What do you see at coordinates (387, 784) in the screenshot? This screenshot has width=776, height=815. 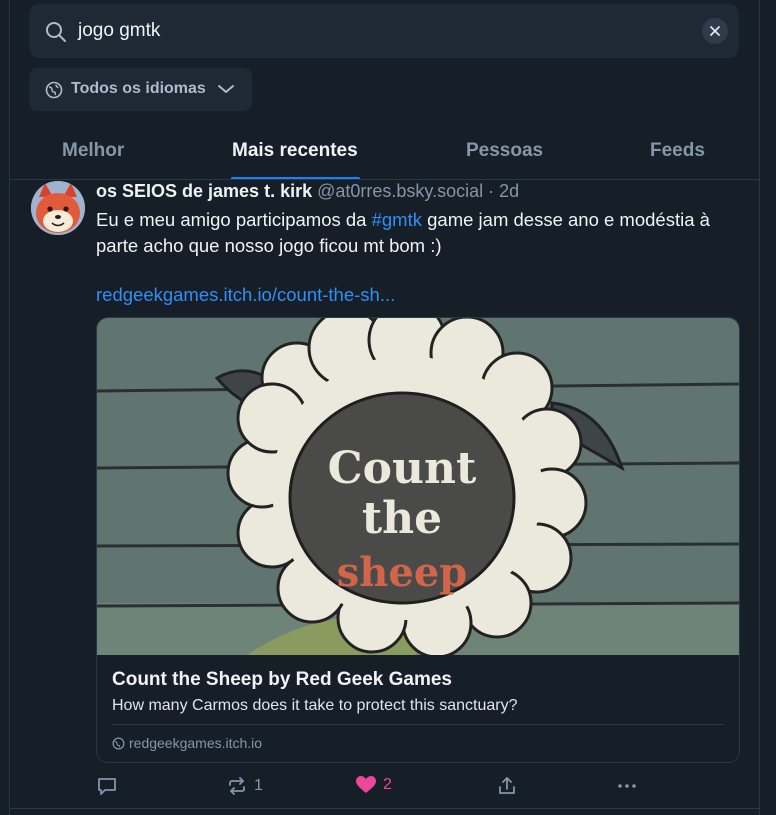 I see `like-count: 2` at bounding box center [387, 784].